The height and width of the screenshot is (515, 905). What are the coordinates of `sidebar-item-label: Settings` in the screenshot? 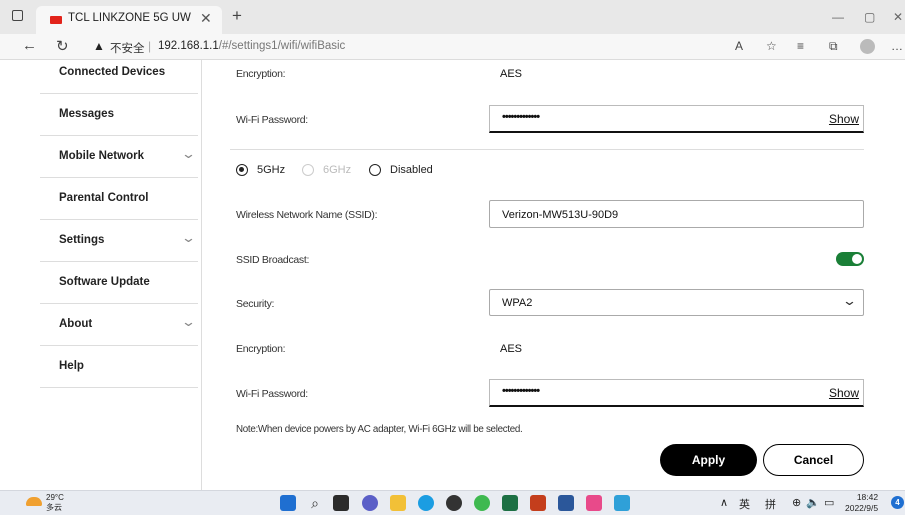 It's located at (82, 240).